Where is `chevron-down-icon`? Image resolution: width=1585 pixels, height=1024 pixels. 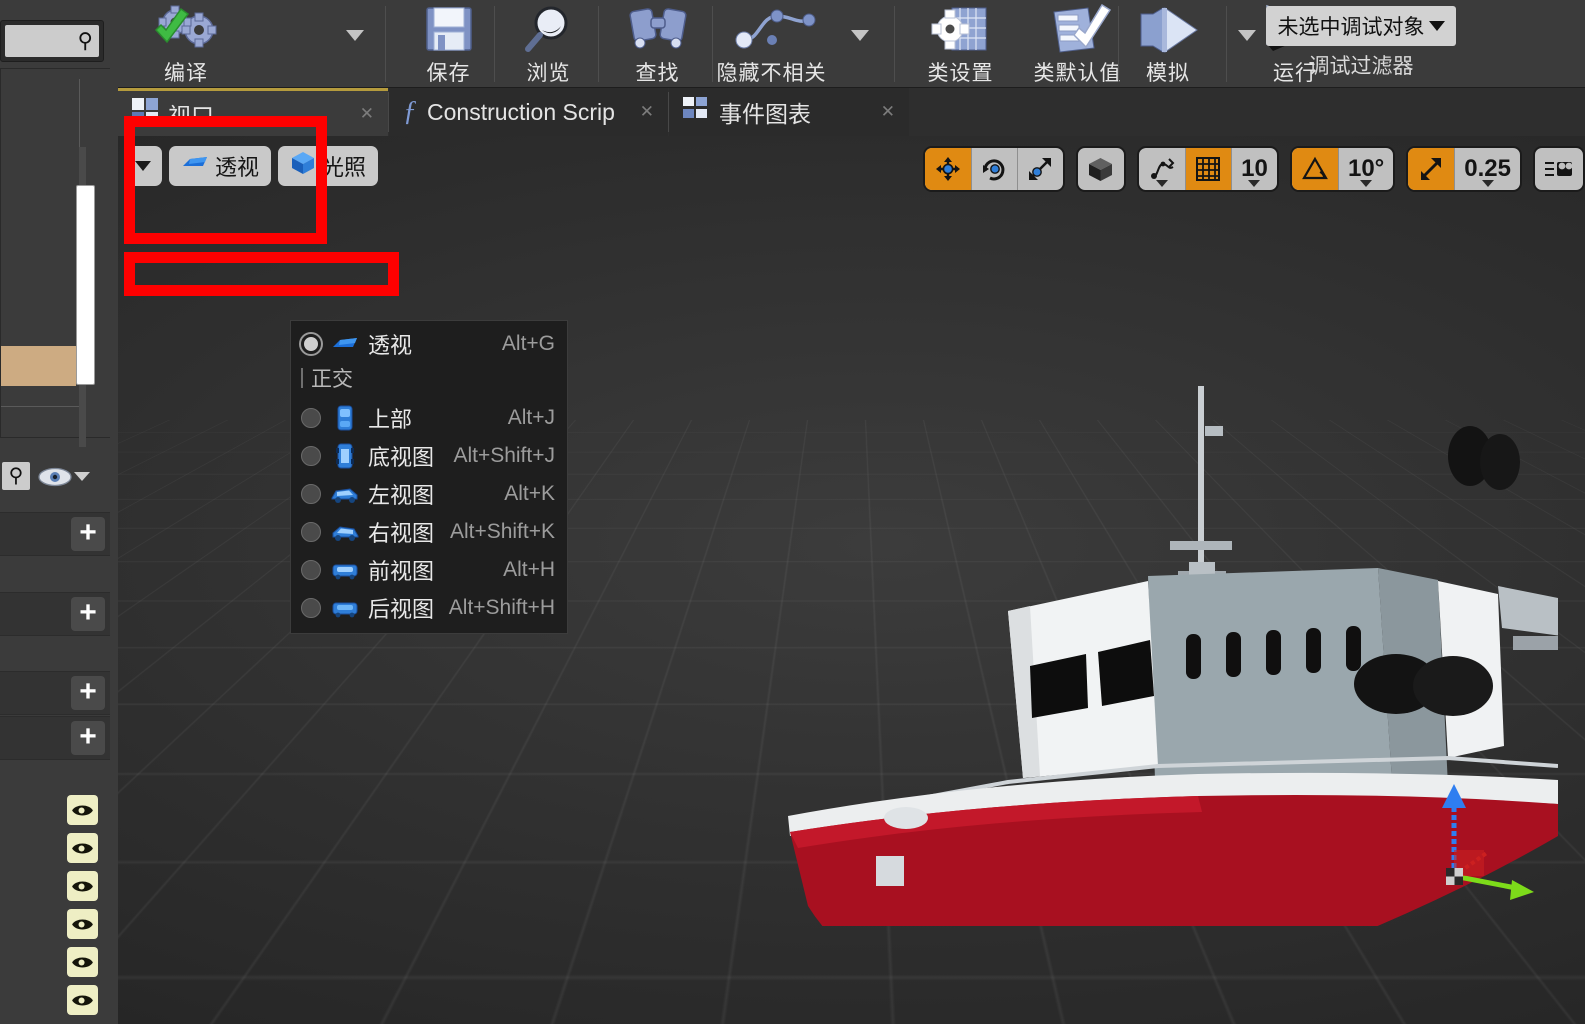 chevron-down-icon is located at coordinates (82, 476).